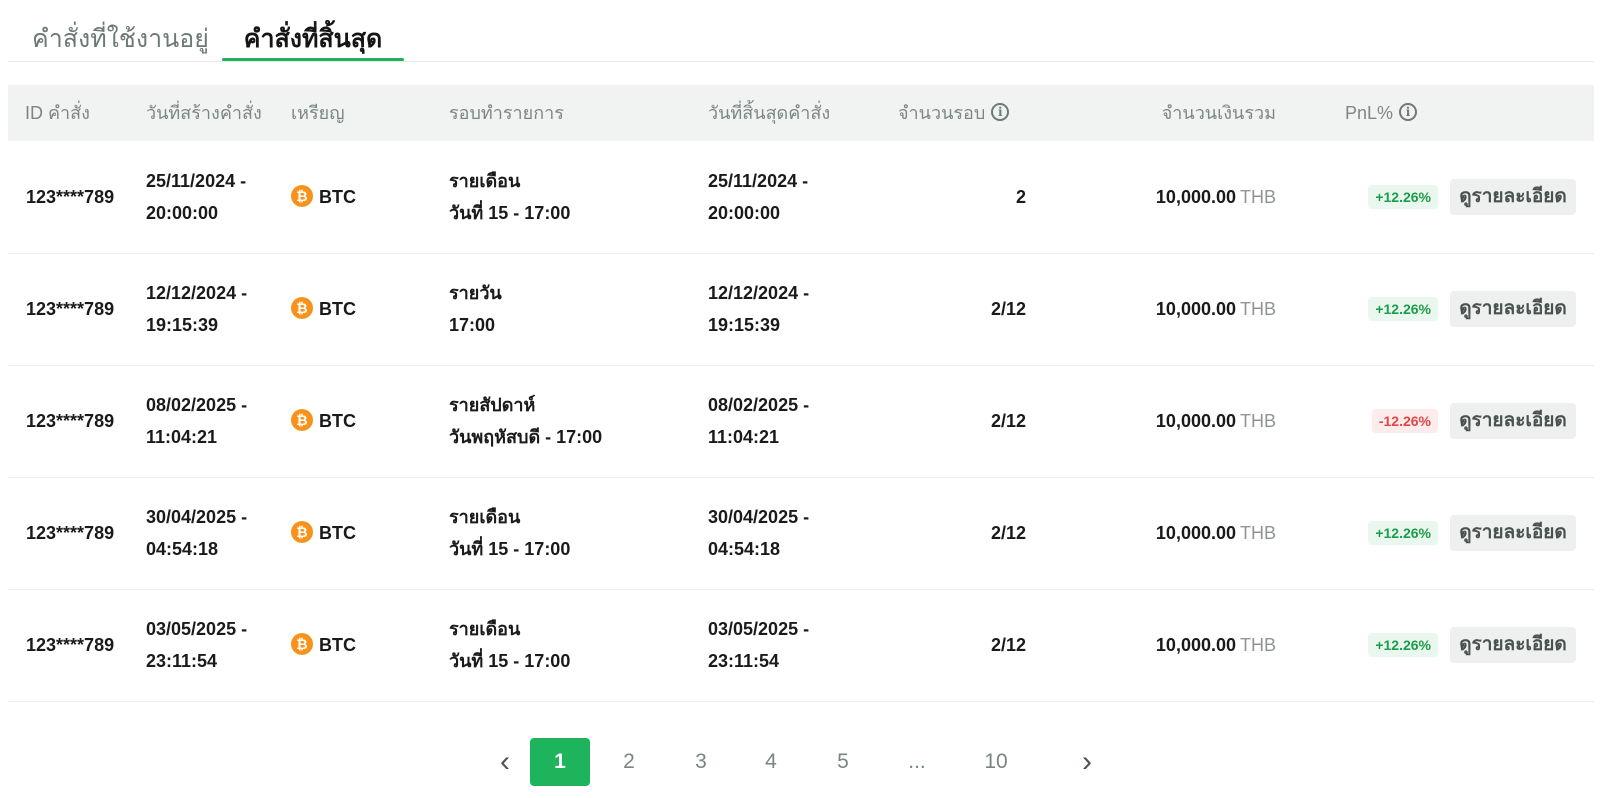 The image size is (1600, 798). I want to click on page-button: 3, so click(701, 762).